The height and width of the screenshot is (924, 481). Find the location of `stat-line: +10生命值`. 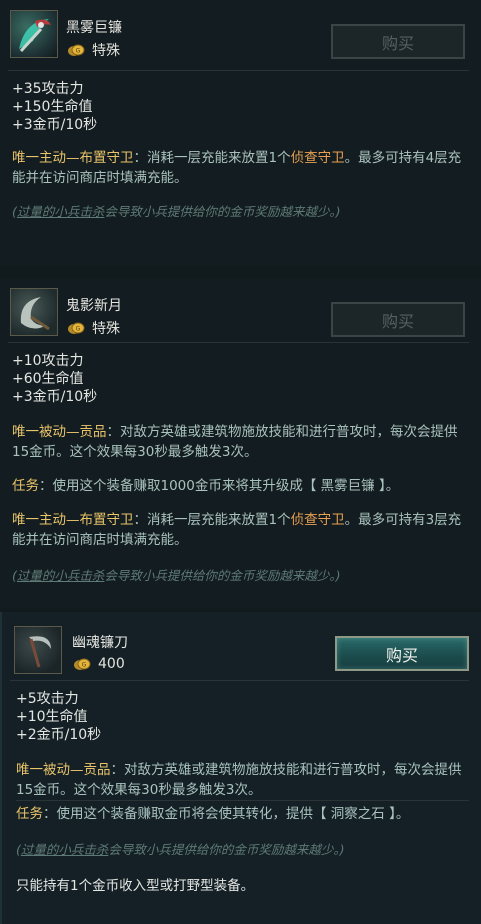

stat-line: +10生命值 is located at coordinates (52, 717).